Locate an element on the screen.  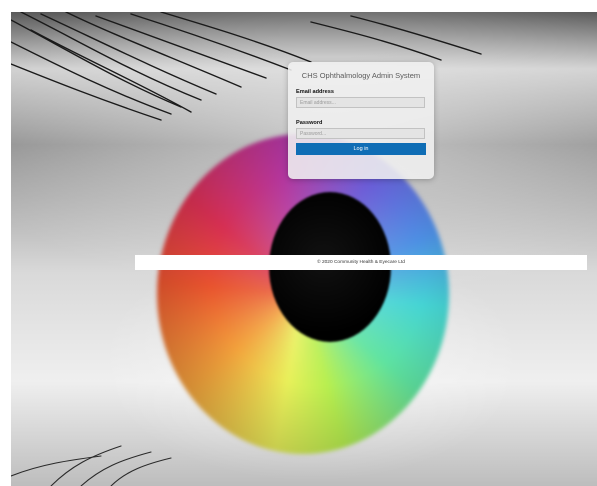
email-field-group: Email address is located at coordinates (361, 98).